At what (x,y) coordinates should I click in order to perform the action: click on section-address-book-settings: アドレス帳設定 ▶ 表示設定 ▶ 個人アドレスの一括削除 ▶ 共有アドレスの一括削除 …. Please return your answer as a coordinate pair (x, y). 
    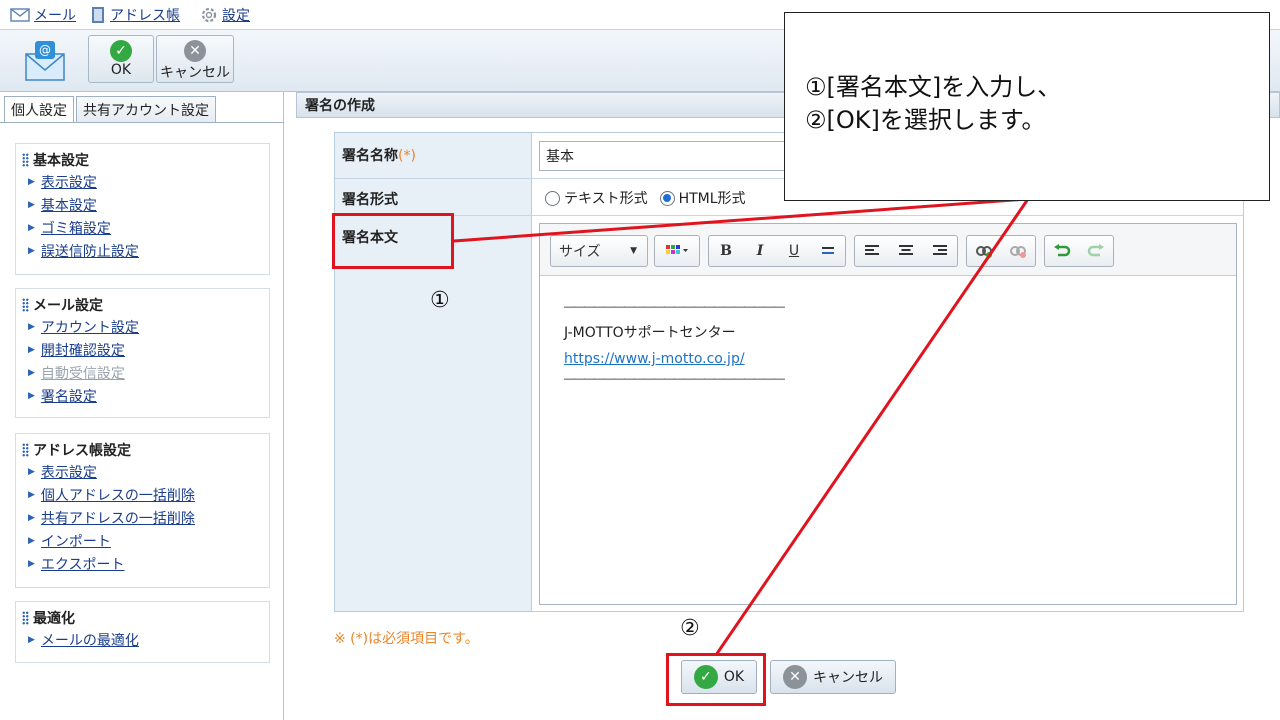
    Looking at the image, I should click on (142, 510).